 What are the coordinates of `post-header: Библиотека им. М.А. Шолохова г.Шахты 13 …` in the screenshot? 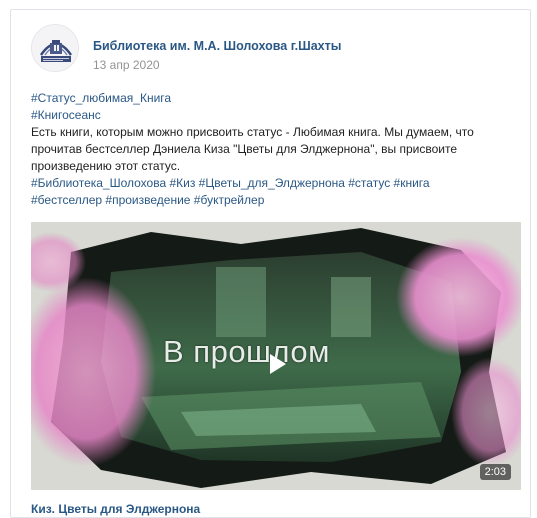 It's located at (271, 50).